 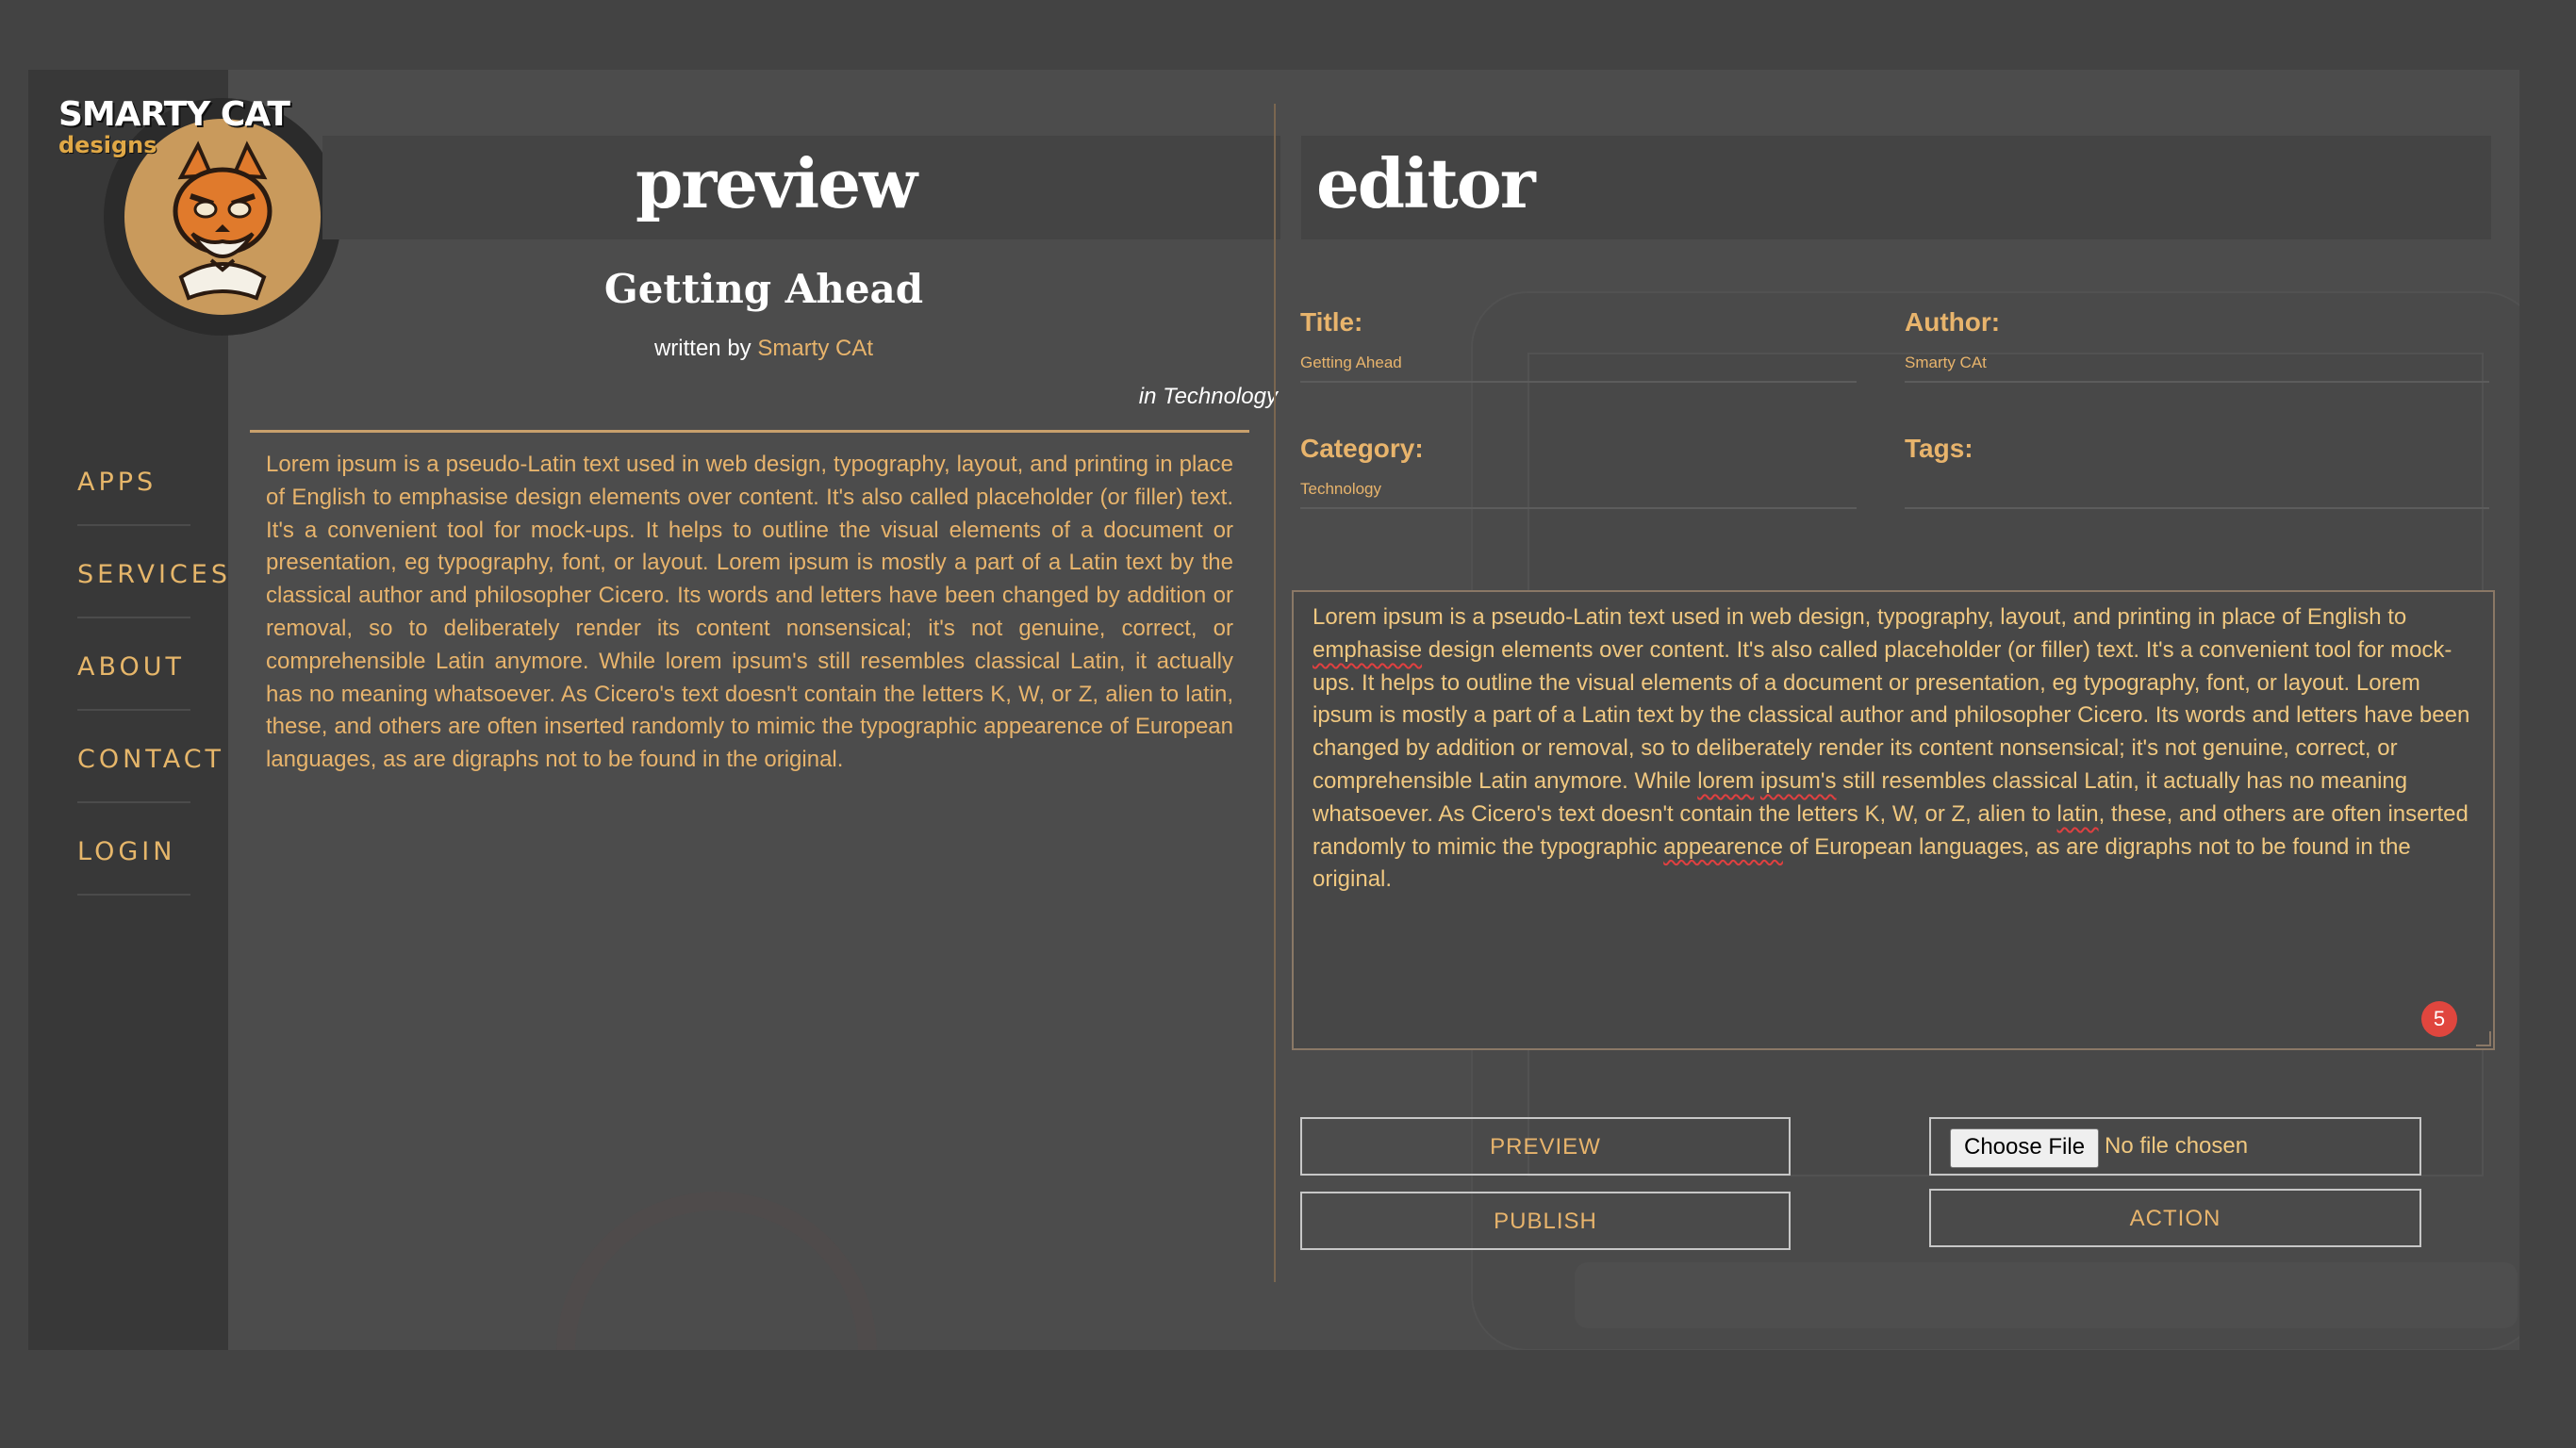 I want to click on resize-handle-icon, so click(x=2483, y=1038).